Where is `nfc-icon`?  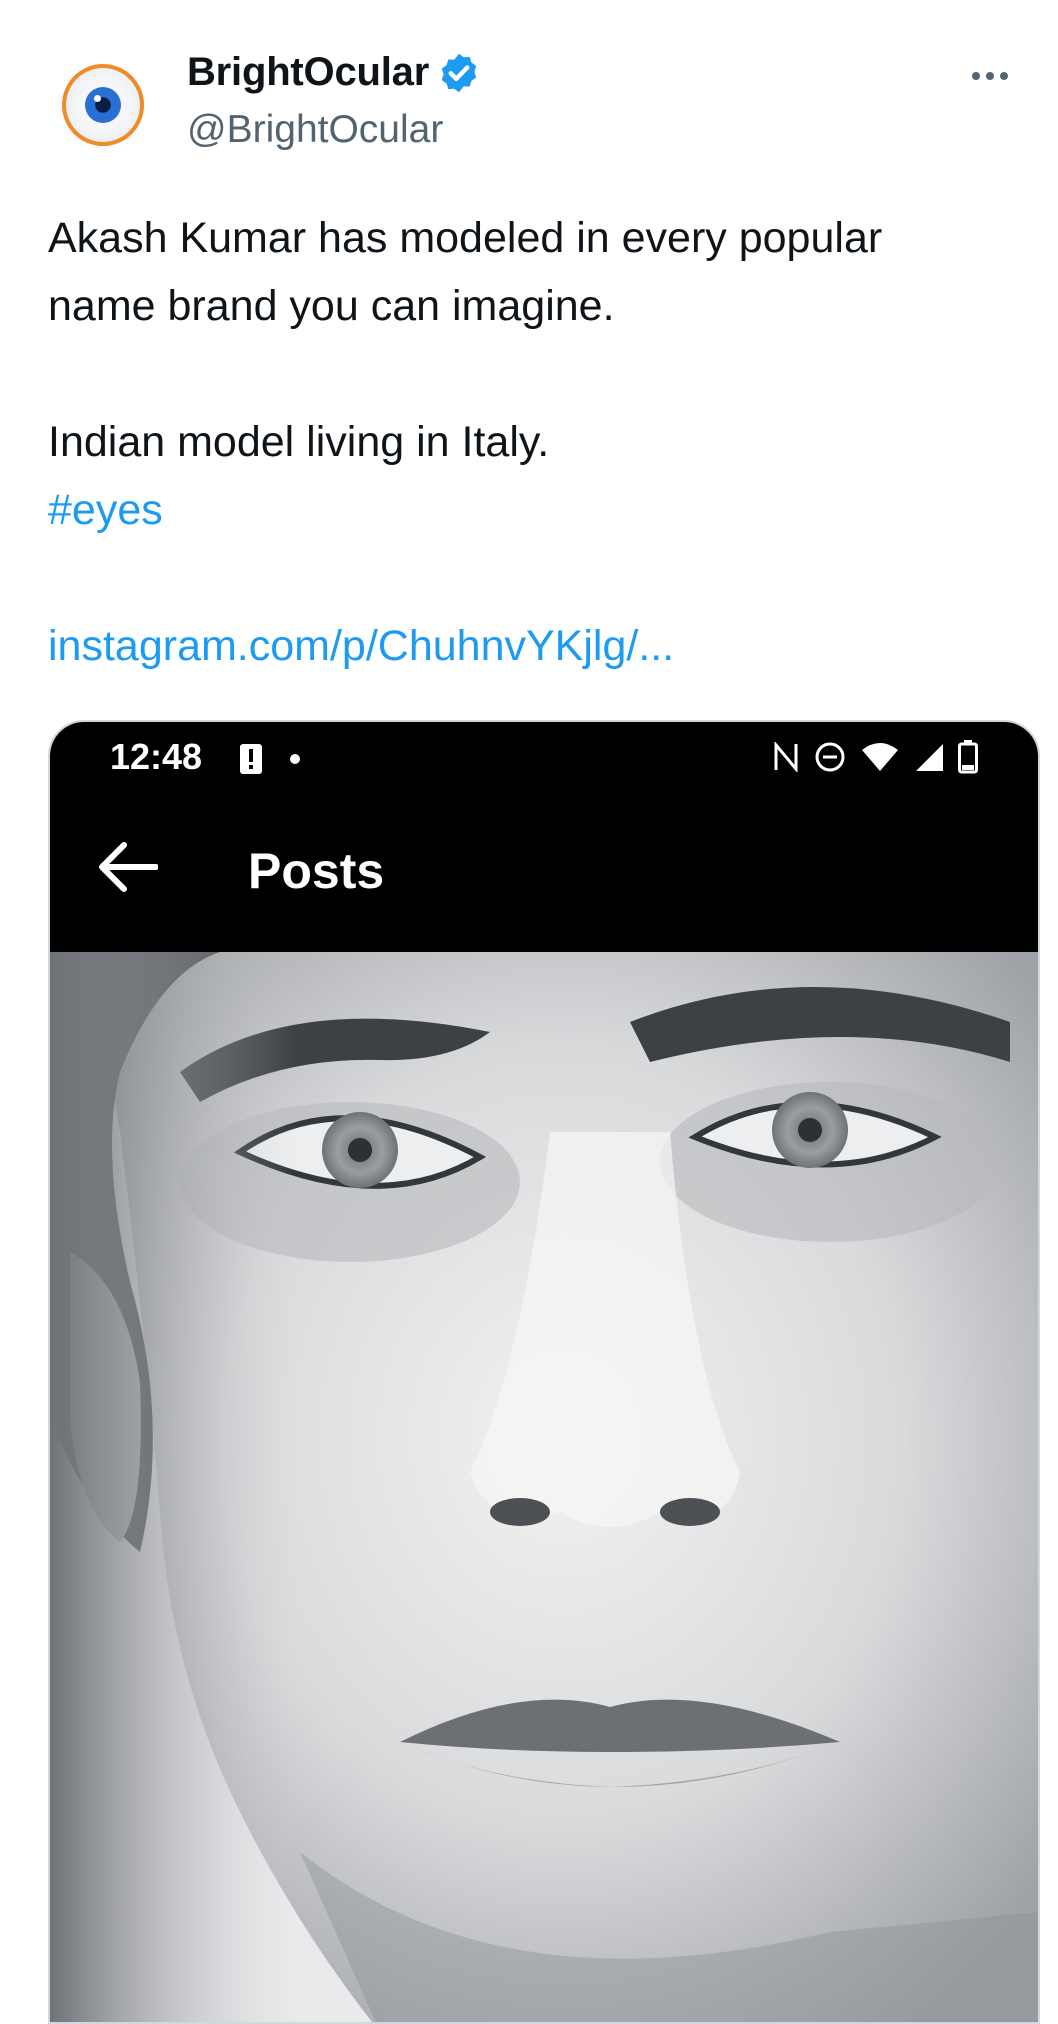
nfc-icon is located at coordinates (786, 757).